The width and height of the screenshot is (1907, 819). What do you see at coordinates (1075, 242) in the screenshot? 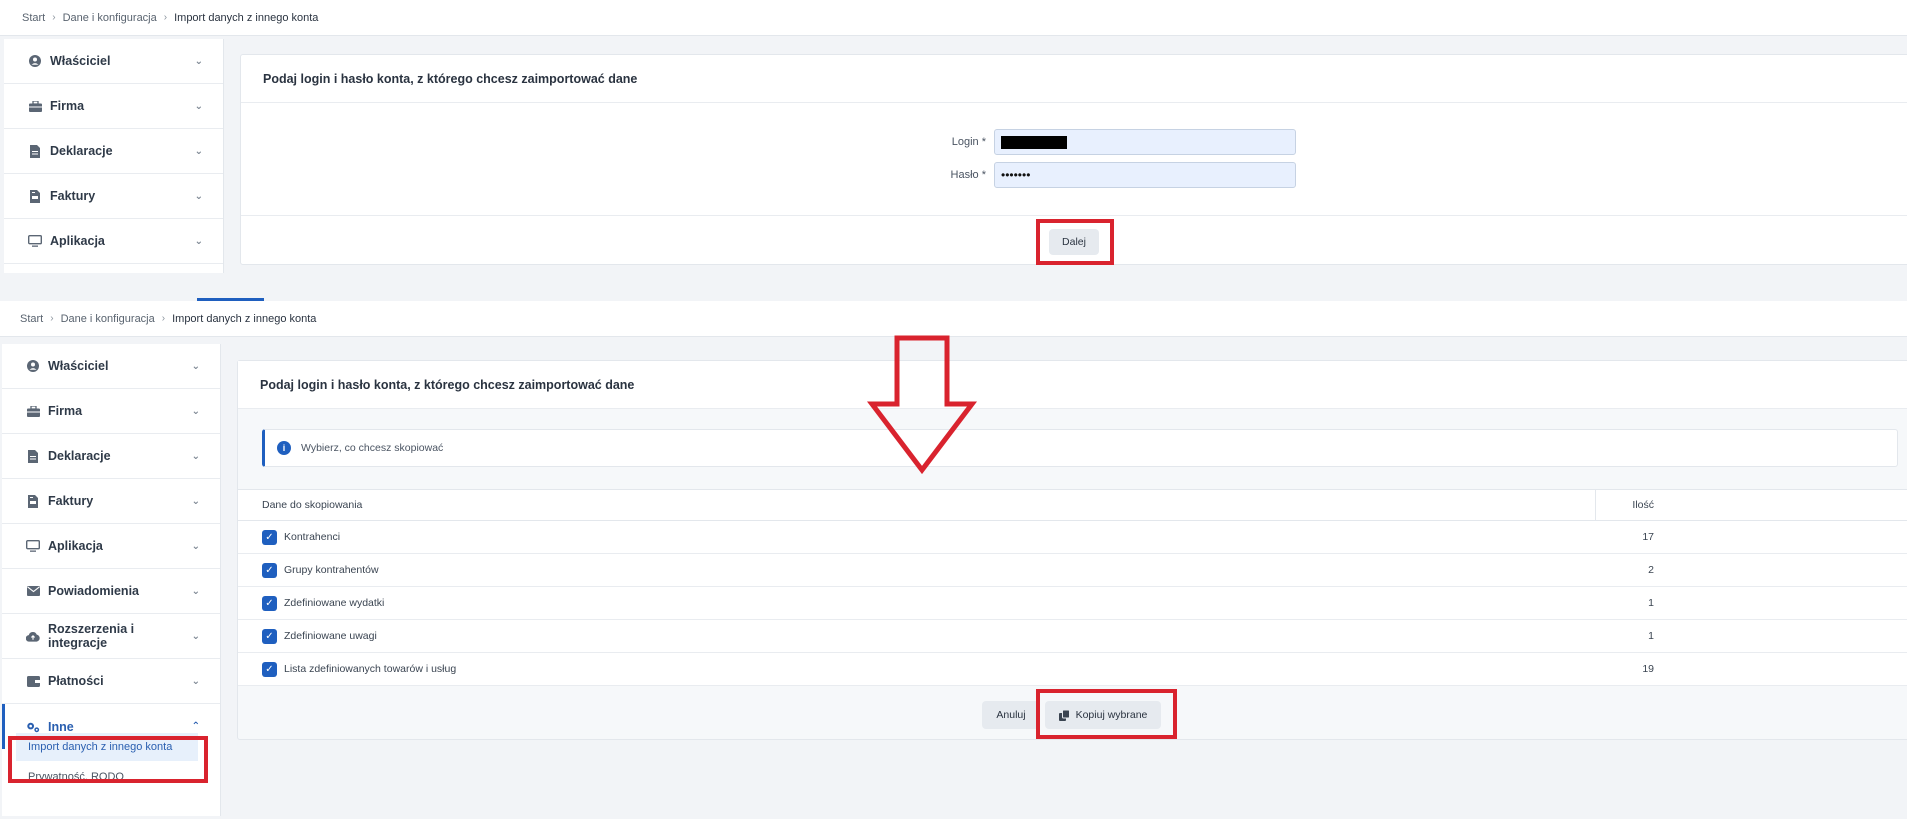
I see `highlight-box-next` at bounding box center [1075, 242].